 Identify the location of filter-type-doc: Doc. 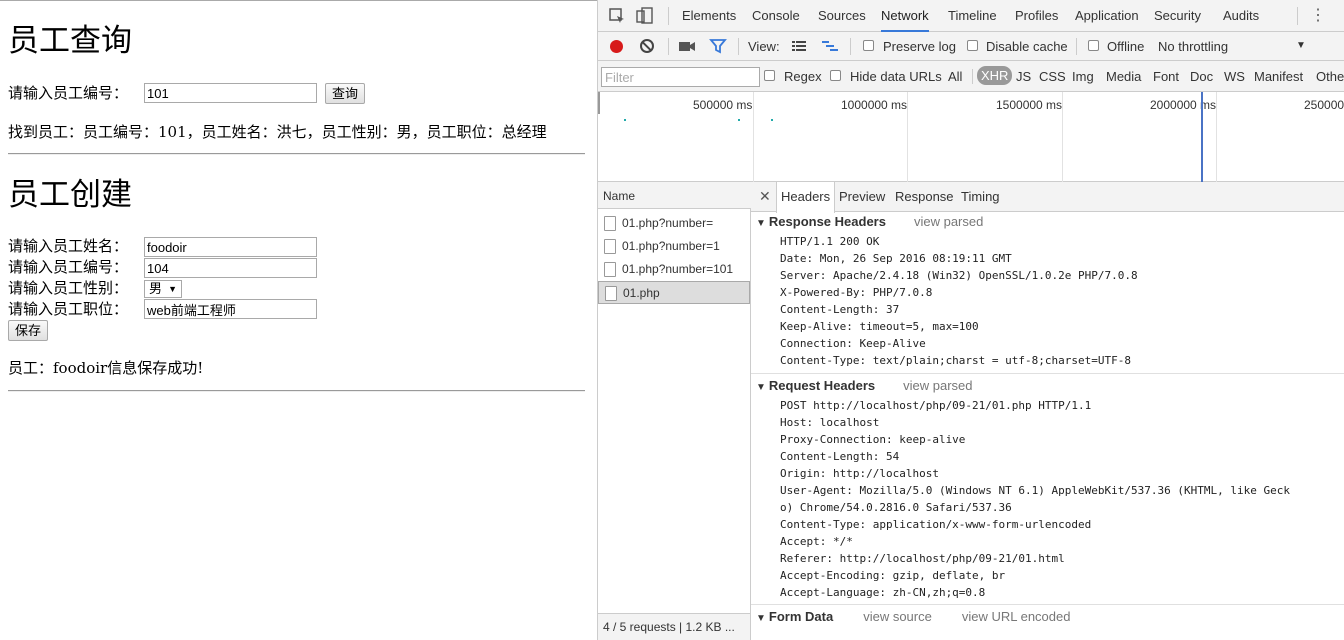
(1201, 76).